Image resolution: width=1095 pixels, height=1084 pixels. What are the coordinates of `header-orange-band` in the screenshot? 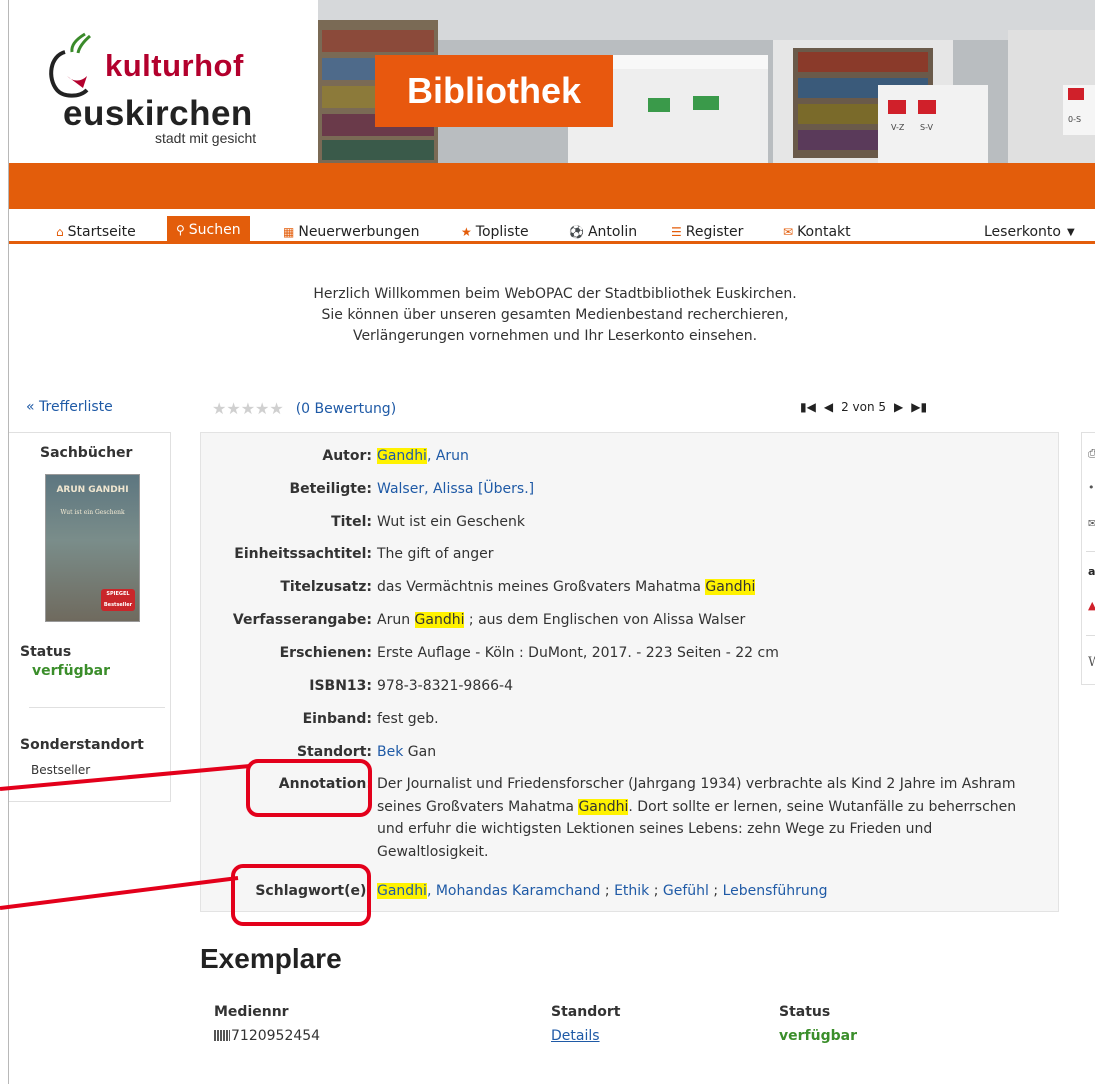 It's located at (552, 186).